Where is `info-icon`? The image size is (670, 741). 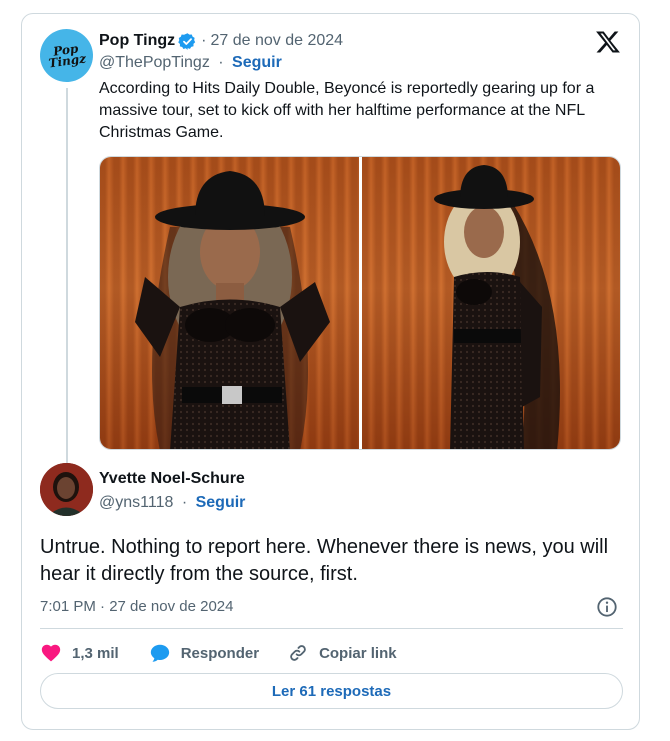
info-icon is located at coordinates (607, 607).